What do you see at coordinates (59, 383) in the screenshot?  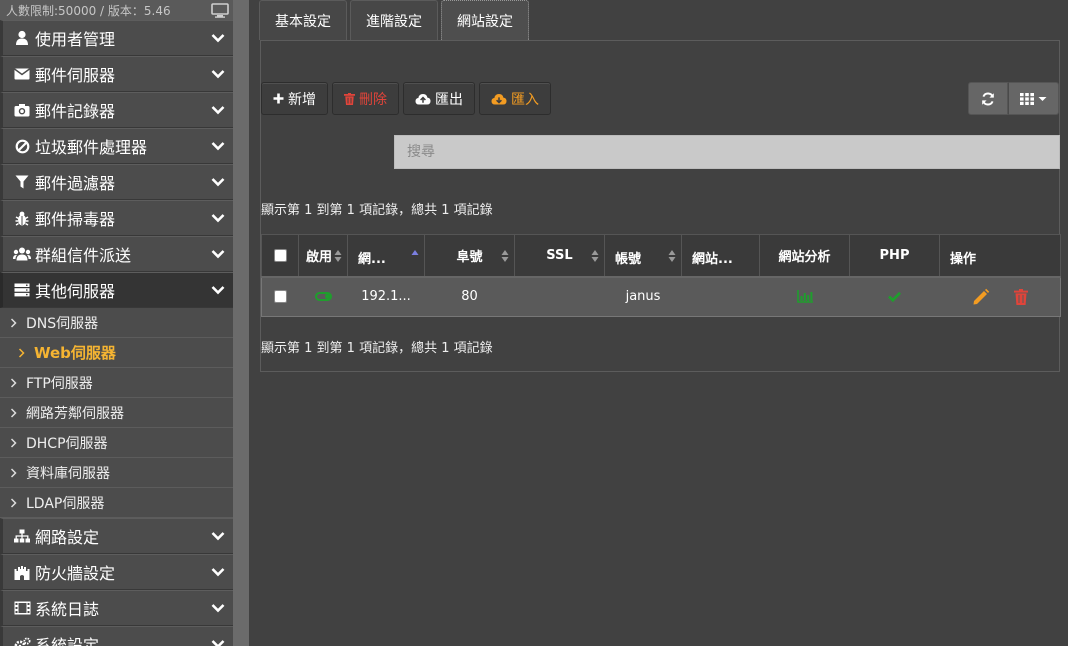 I see `sub-item-label: FTP伺服器` at bounding box center [59, 383].